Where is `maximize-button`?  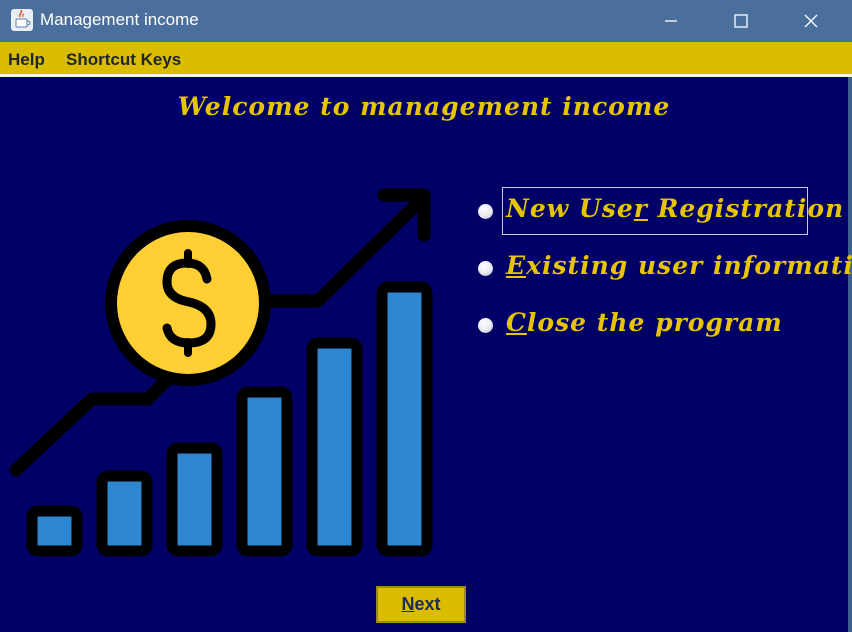 maximize-button is located at coordinates (741, 21).